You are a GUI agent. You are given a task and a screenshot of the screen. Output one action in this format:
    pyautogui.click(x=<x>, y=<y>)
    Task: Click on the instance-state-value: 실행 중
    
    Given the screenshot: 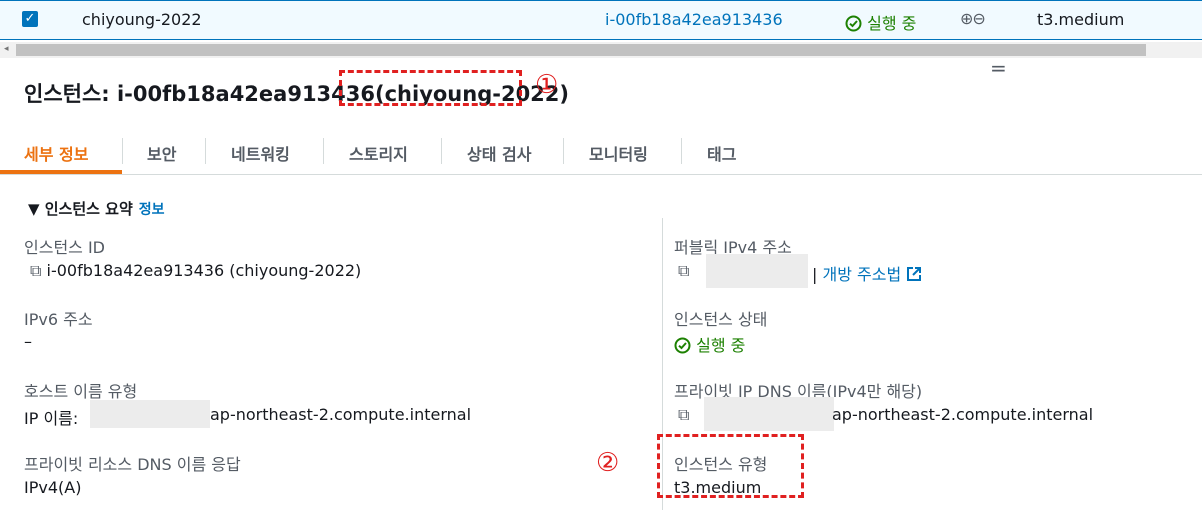 What is the action you would take?
    pyautogui.click(x=721, y=345)
    